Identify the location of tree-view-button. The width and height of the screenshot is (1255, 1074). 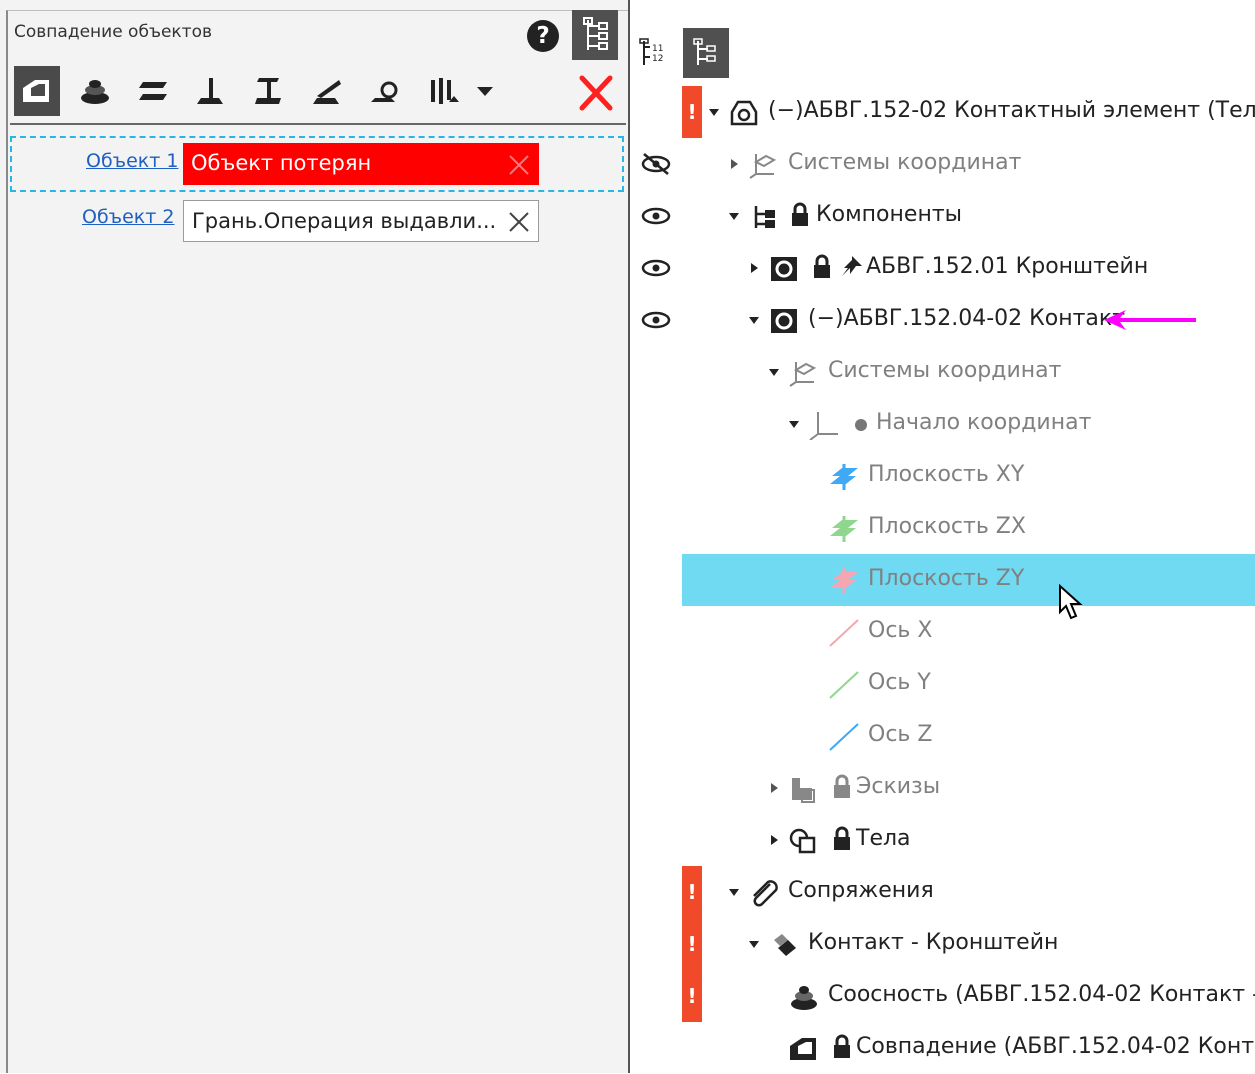
(595, 35).